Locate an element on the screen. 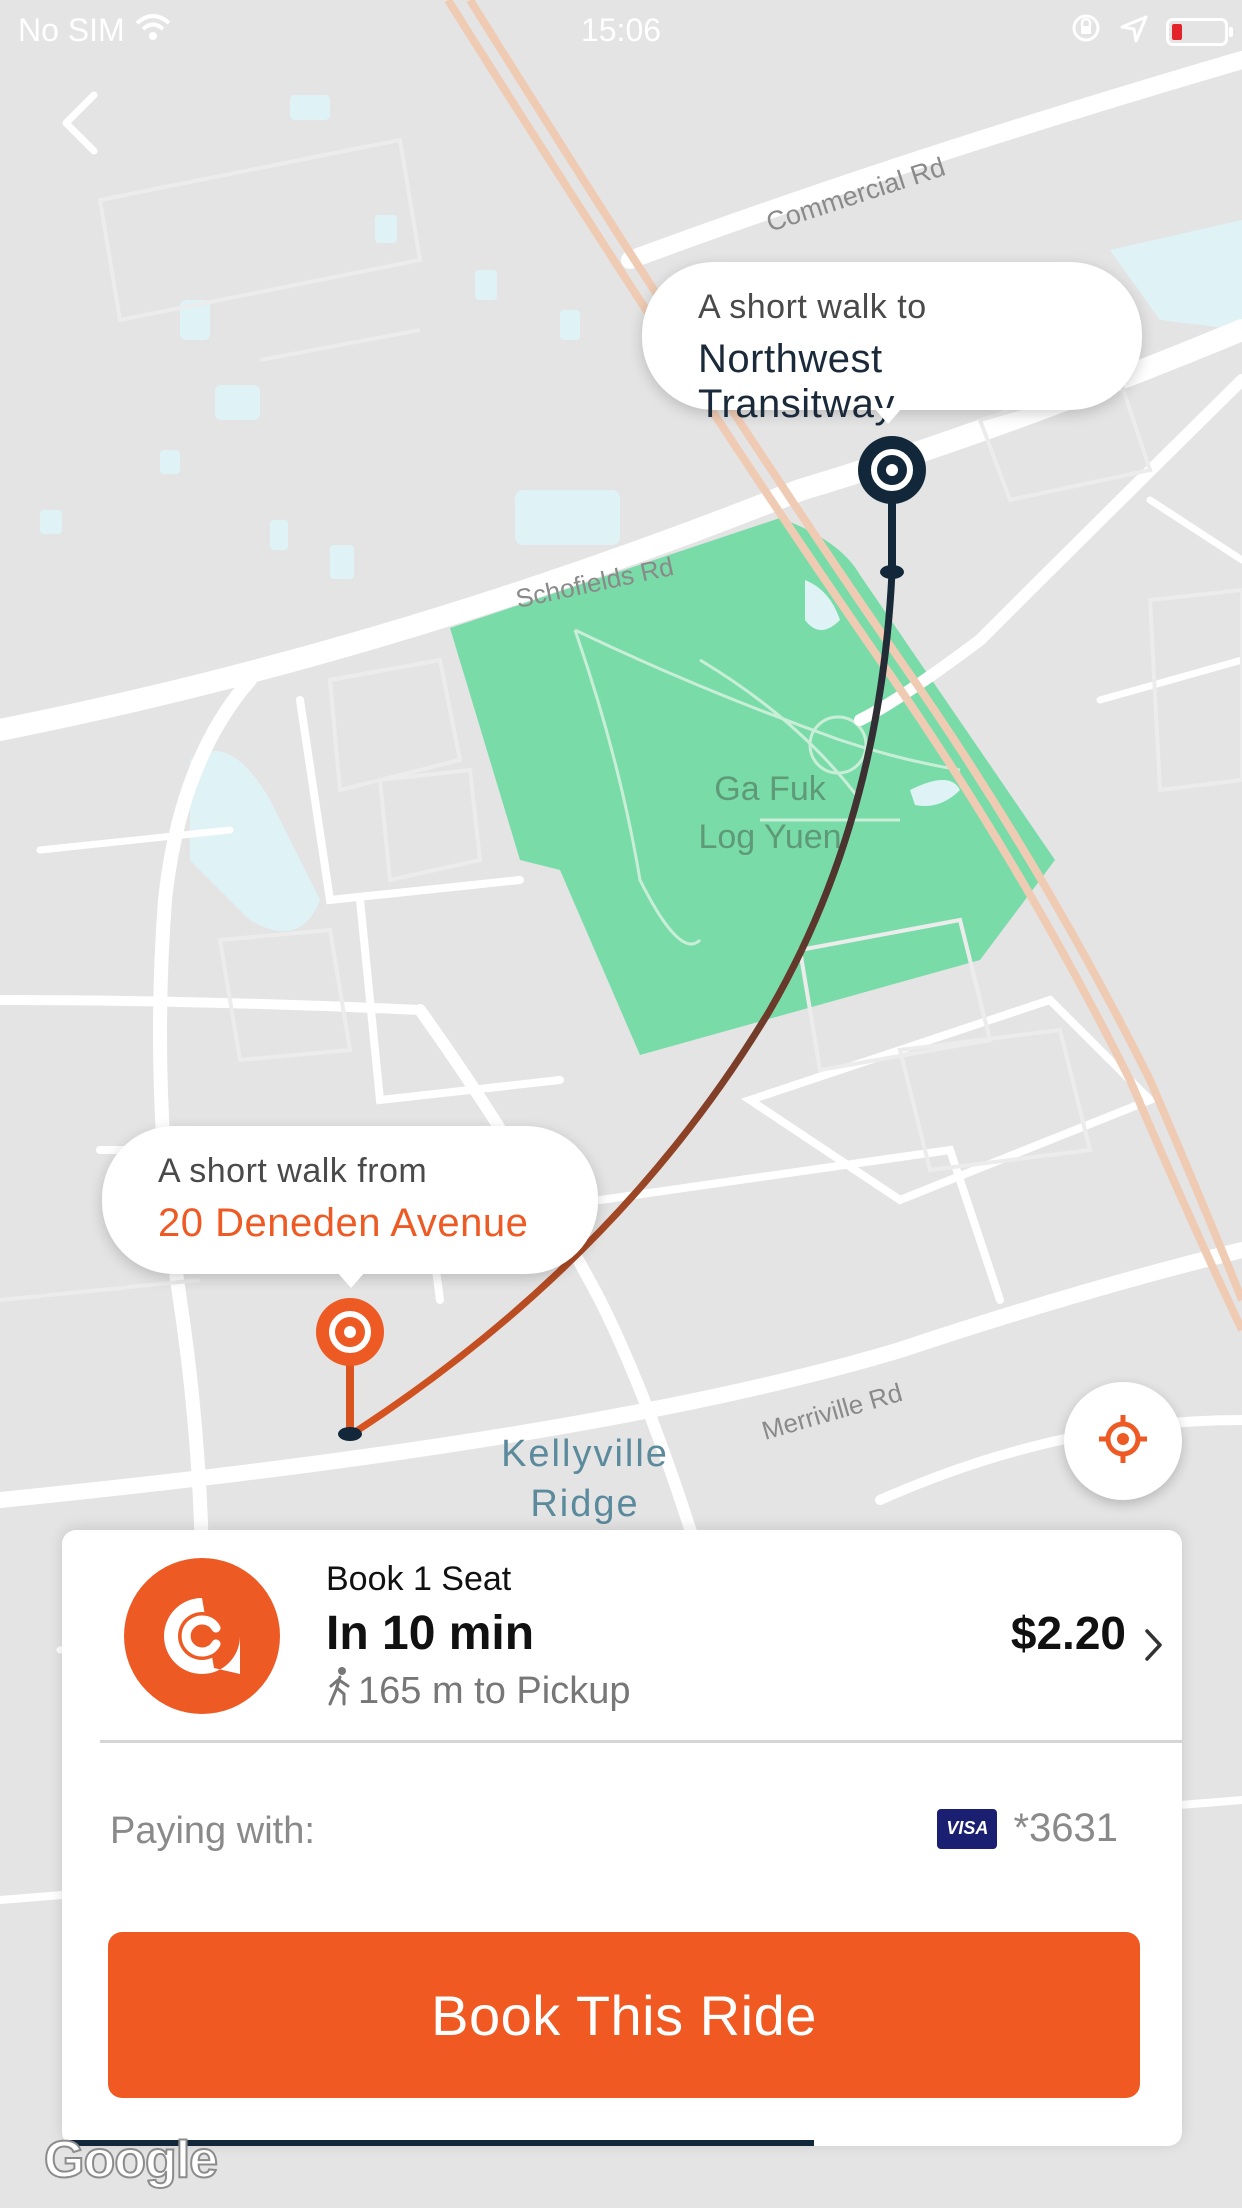 The image size is (1242, 2208). battery-icon is located at coordinates (1199, 32).